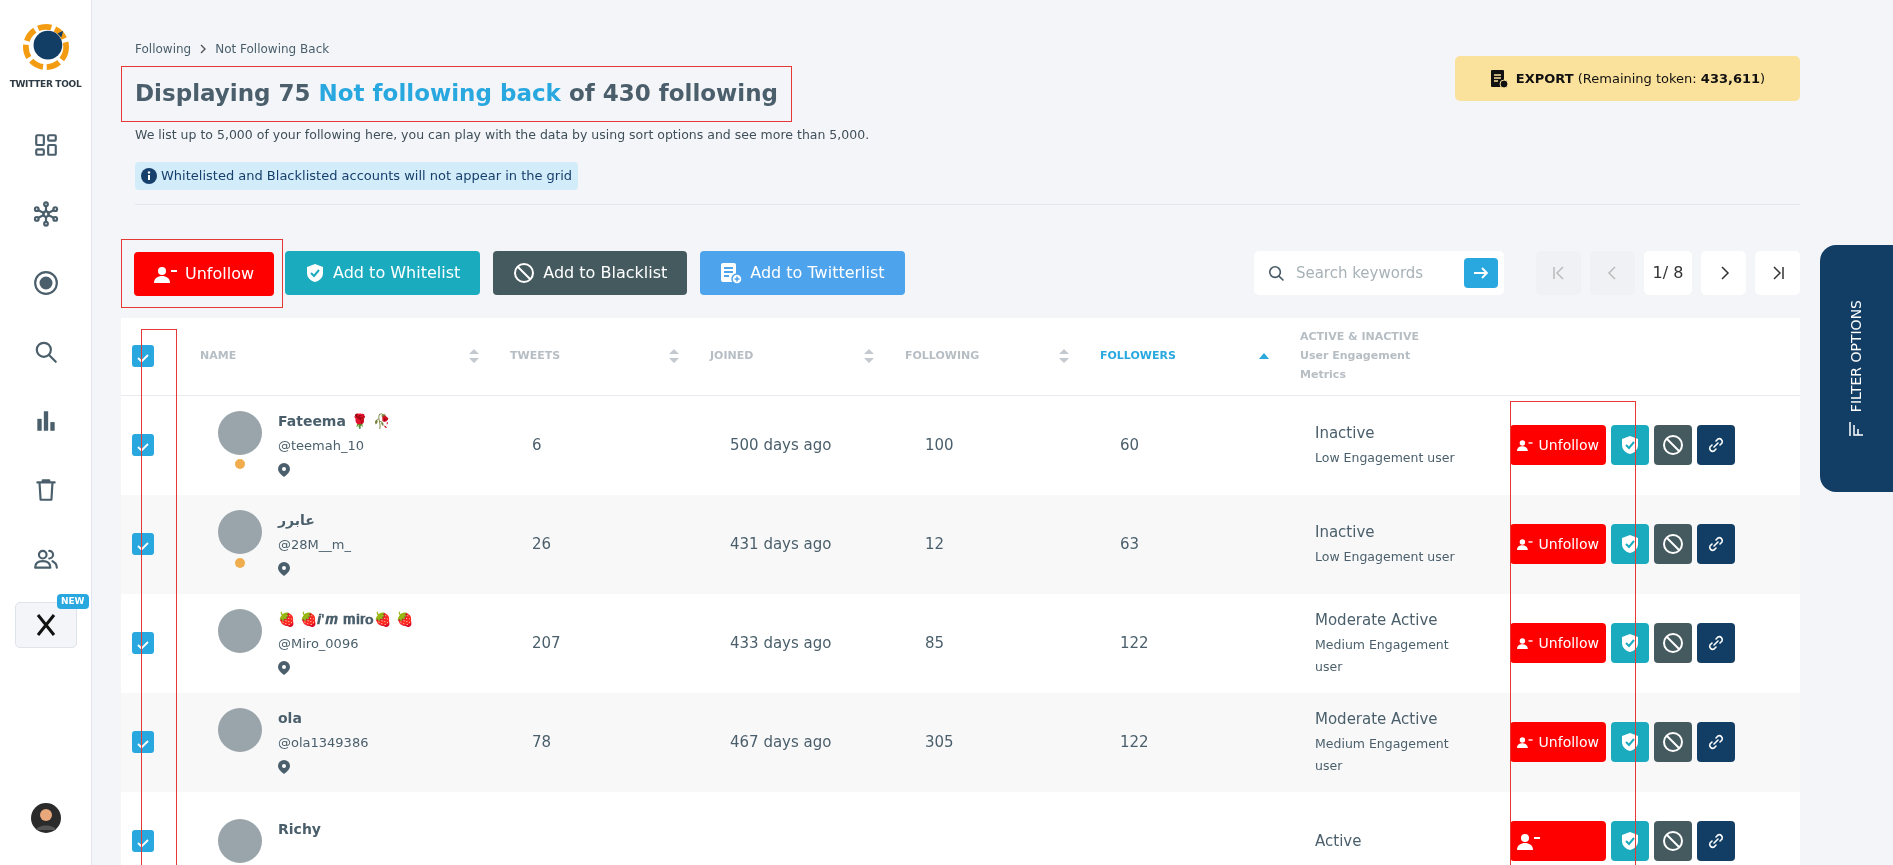  Describe the element at coordinates (935, 643) in the screenshot. I see `table-cell: 85` at that location.